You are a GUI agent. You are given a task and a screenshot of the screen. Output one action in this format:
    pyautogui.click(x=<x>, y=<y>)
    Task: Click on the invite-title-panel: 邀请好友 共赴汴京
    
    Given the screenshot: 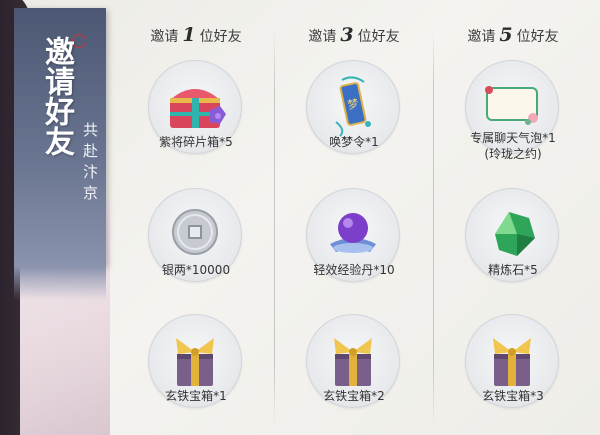 What is the action you would take?
    pyautogui.click(x=60, y=154)
    